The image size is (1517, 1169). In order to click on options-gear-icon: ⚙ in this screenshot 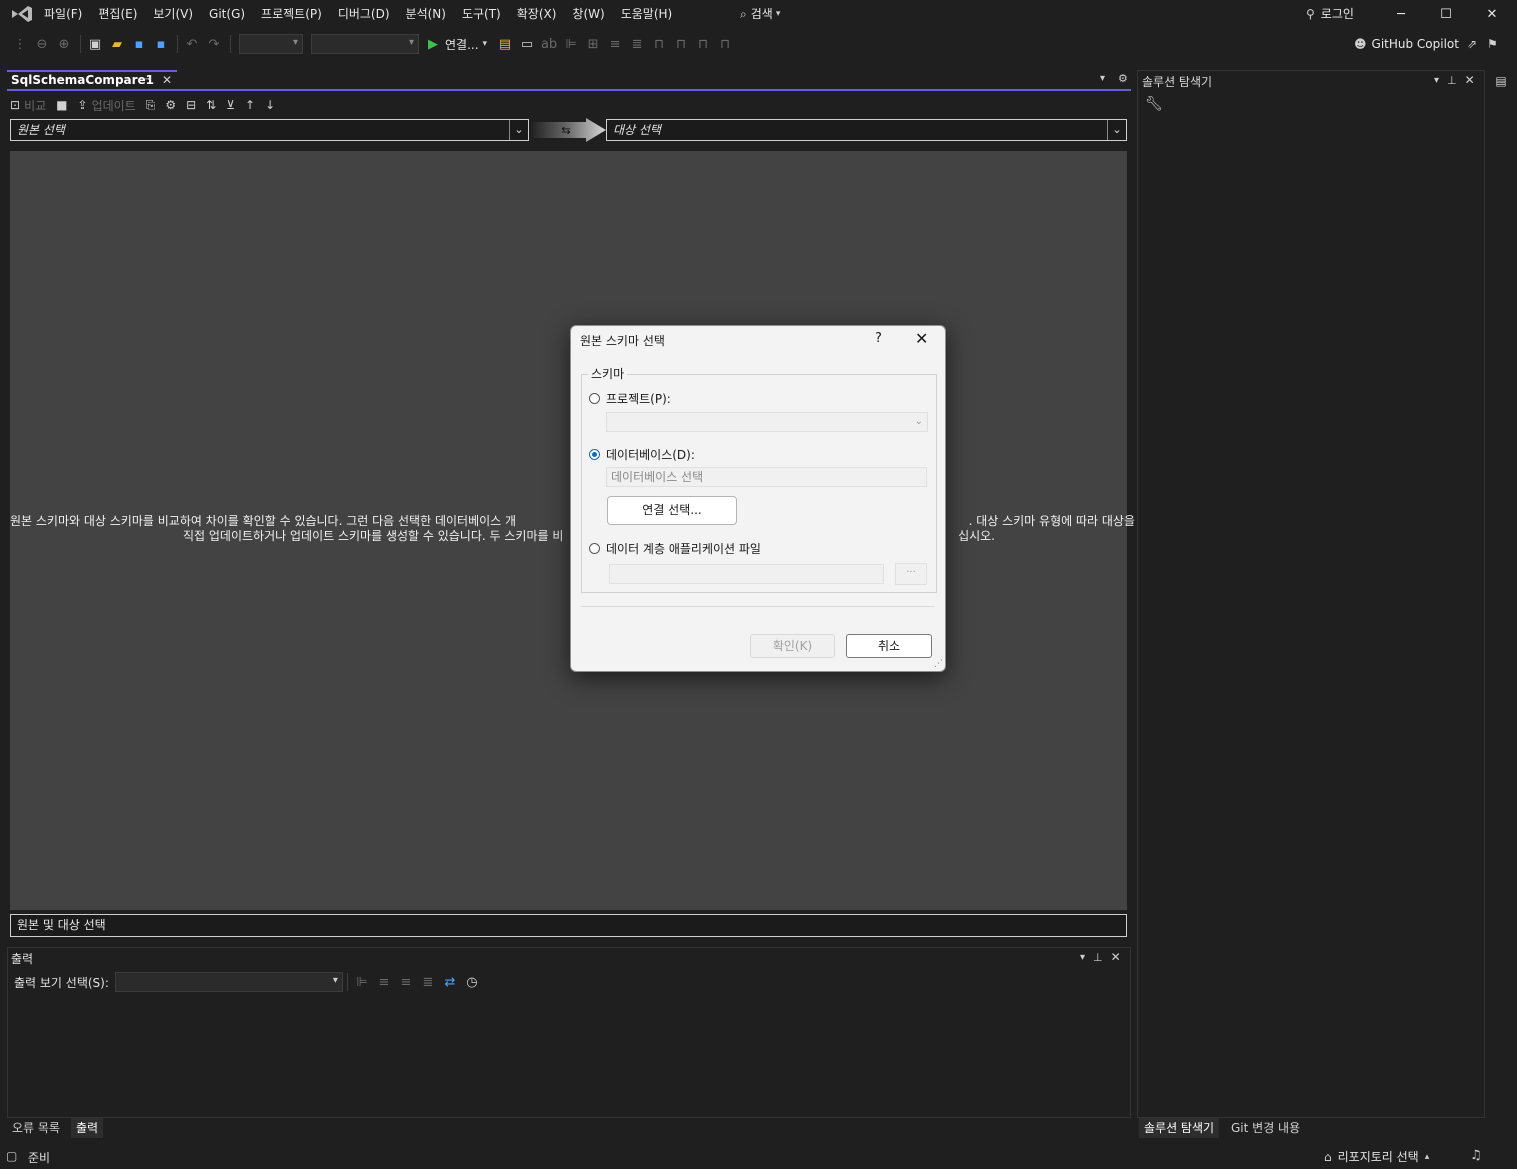, I will do `click(170, 105)`.